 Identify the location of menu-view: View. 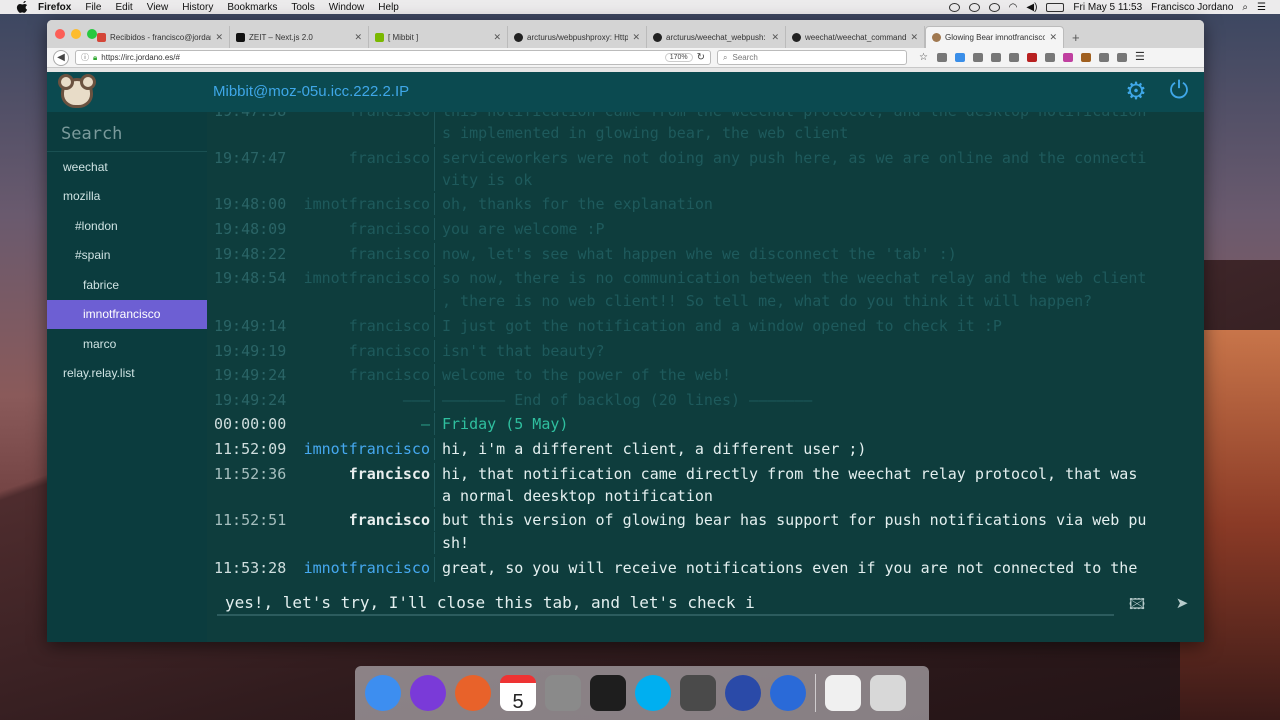
(158, 7).